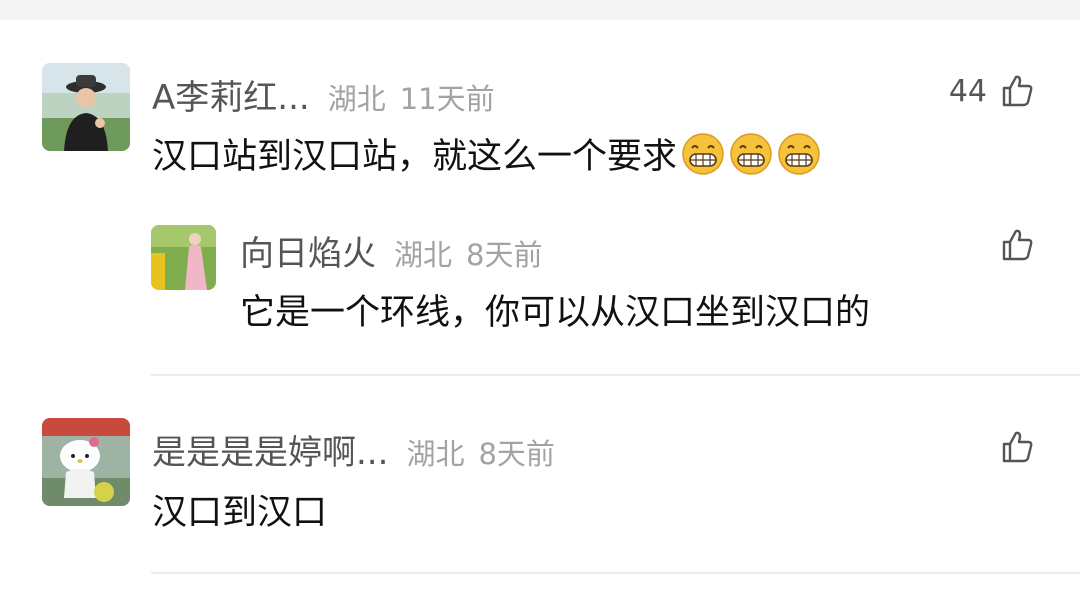 The height and width of the screenshot is (589, 1080). What do you see at coordinates (447, 99) in the screenshot?
I see `comment-time: 11天前` at bounding box center [447, 99].